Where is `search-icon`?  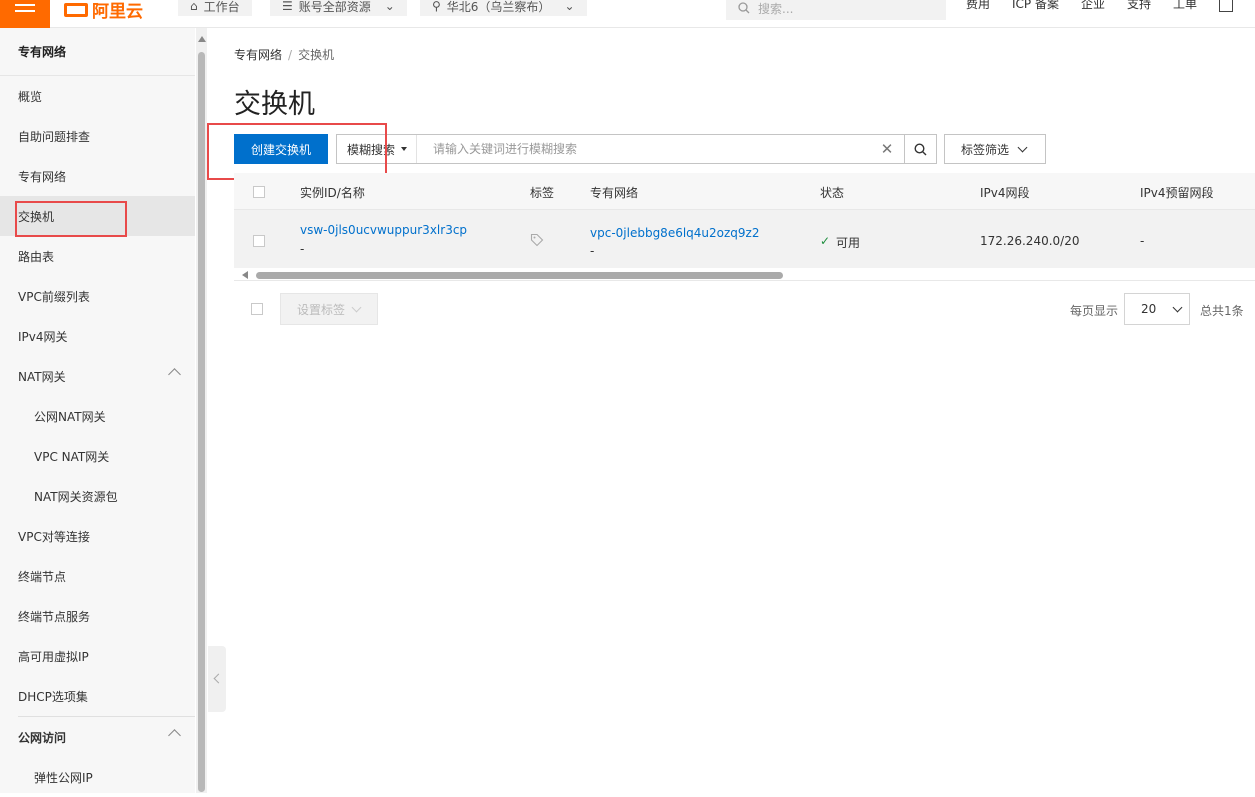
search-icon is located at coordinates (920, 148).